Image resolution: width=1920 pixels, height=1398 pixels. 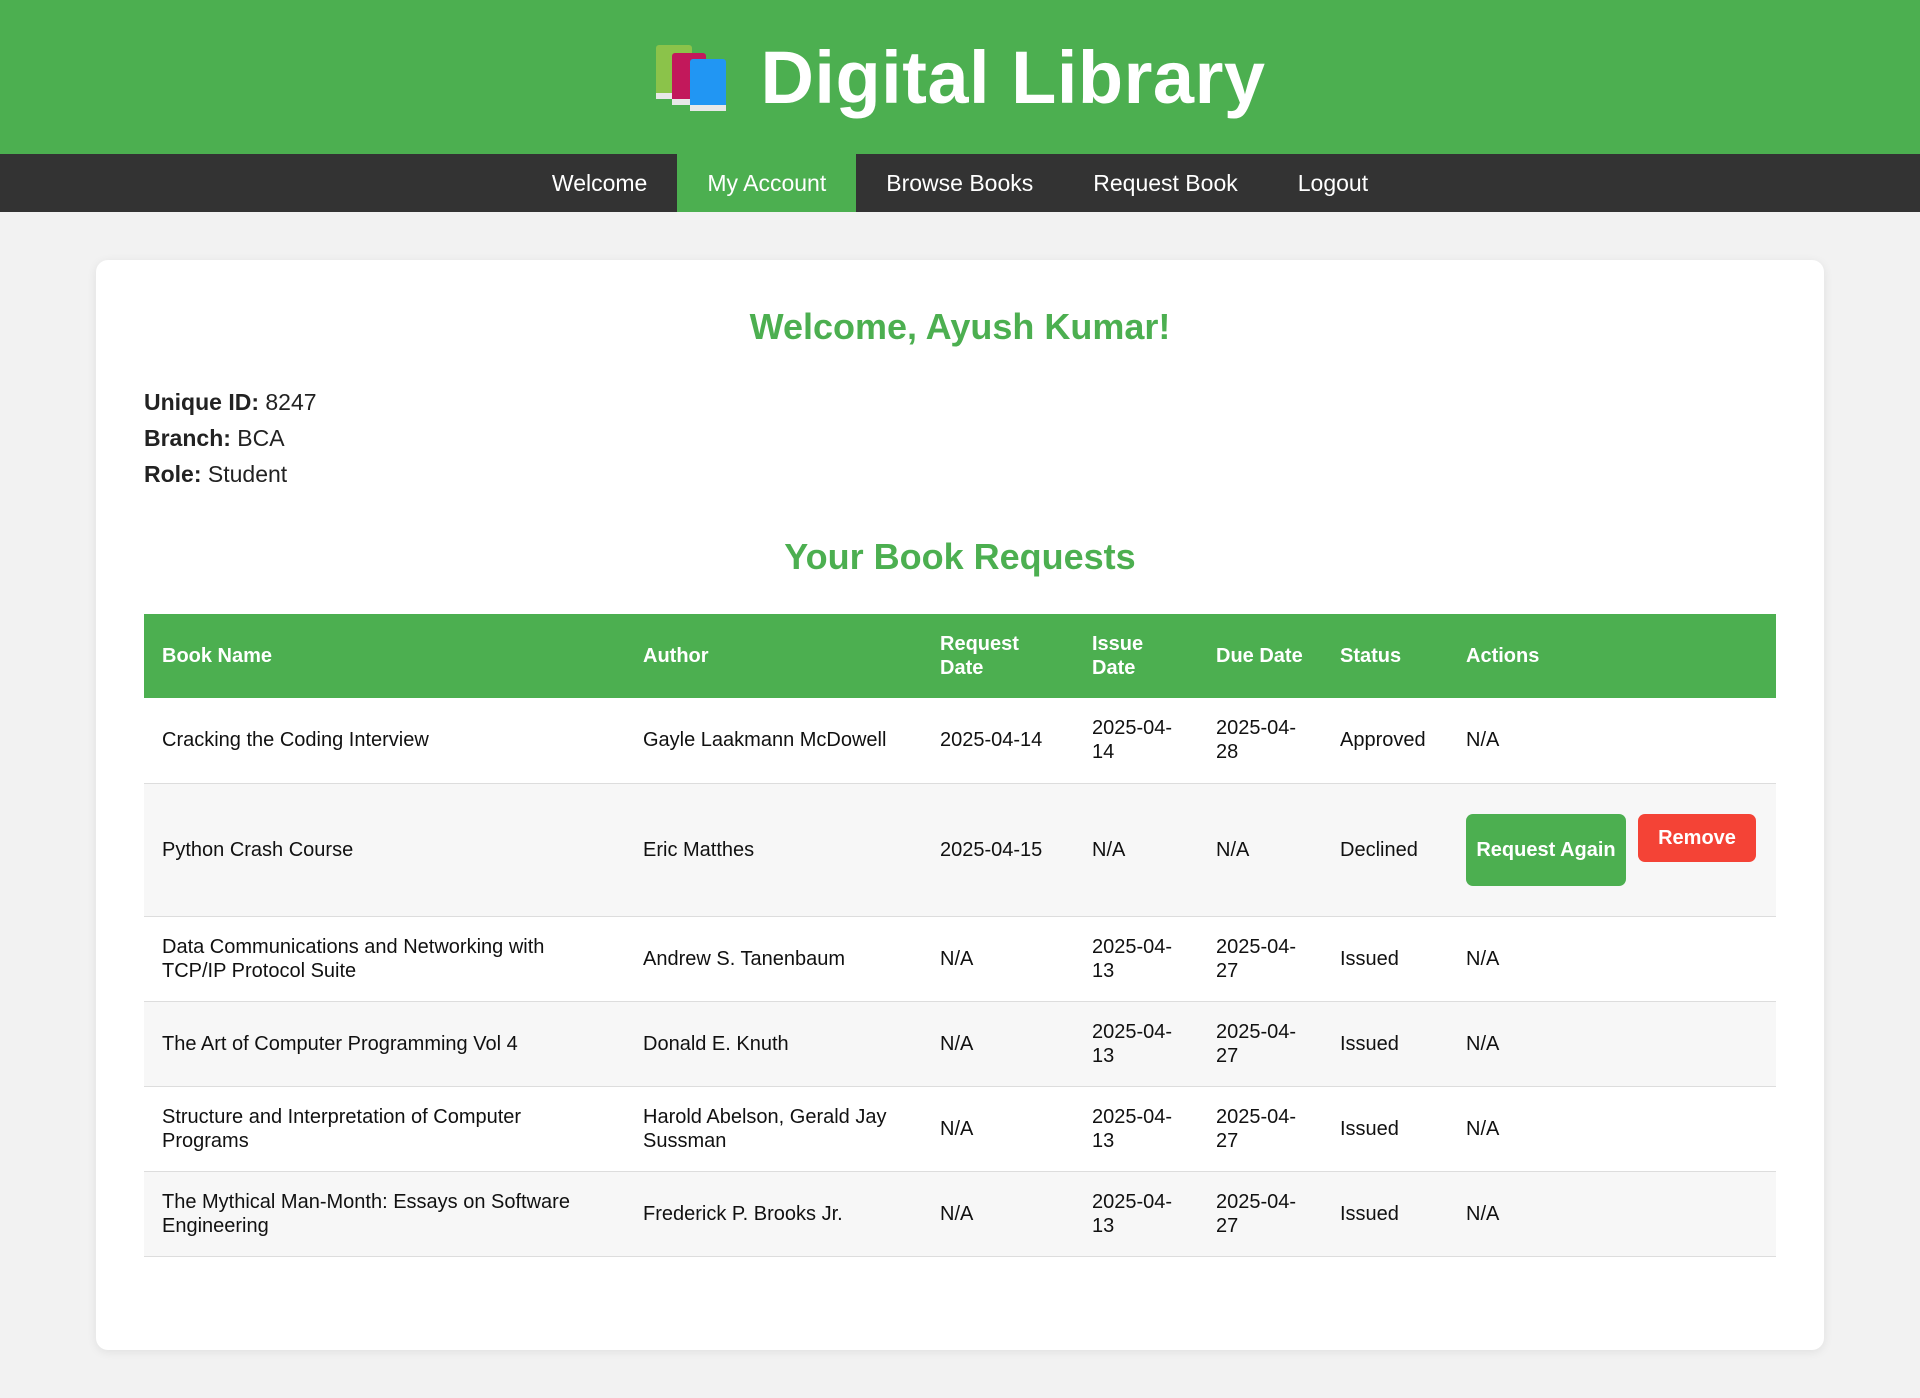 I want to click on role-value: Student, so click(x=247, y=474).